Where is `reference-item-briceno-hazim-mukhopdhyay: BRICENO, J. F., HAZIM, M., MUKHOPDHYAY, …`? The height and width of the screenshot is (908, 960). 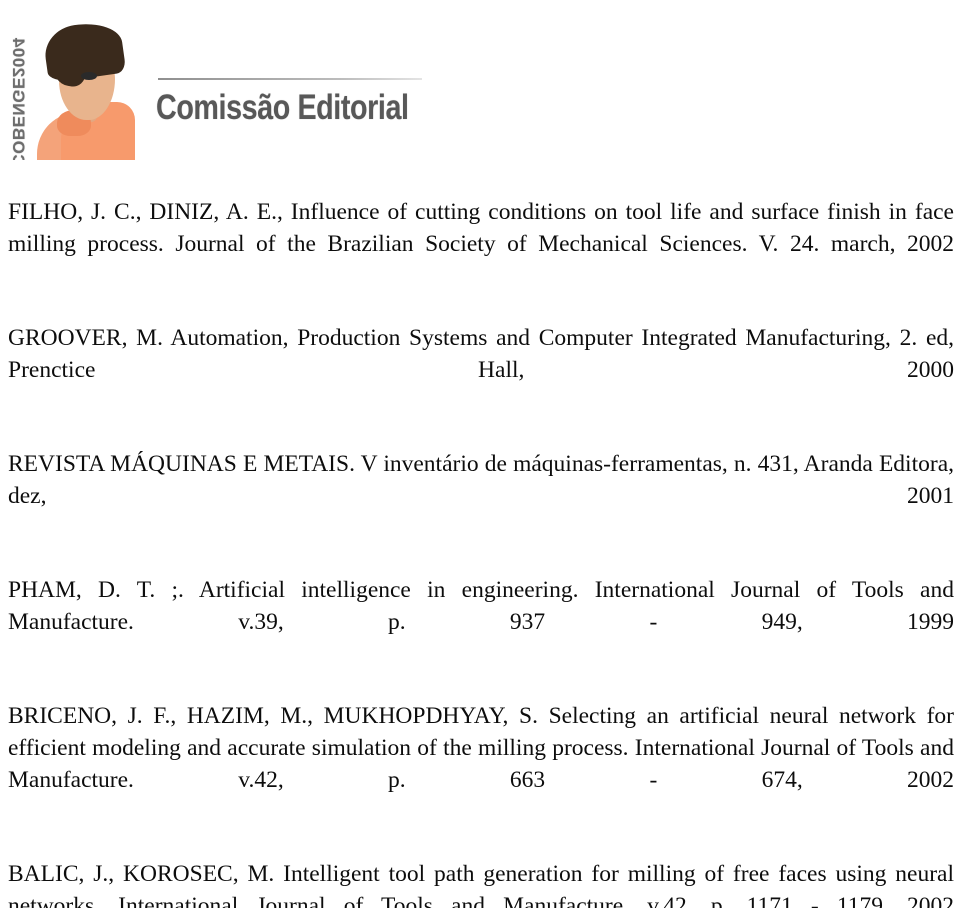
reference-item-briceno-hazim-mukhopdhyay: BRICENO, J. F., HAZIM, M., MUKHOPDHYAY, … is located at coordinates (481, 748).